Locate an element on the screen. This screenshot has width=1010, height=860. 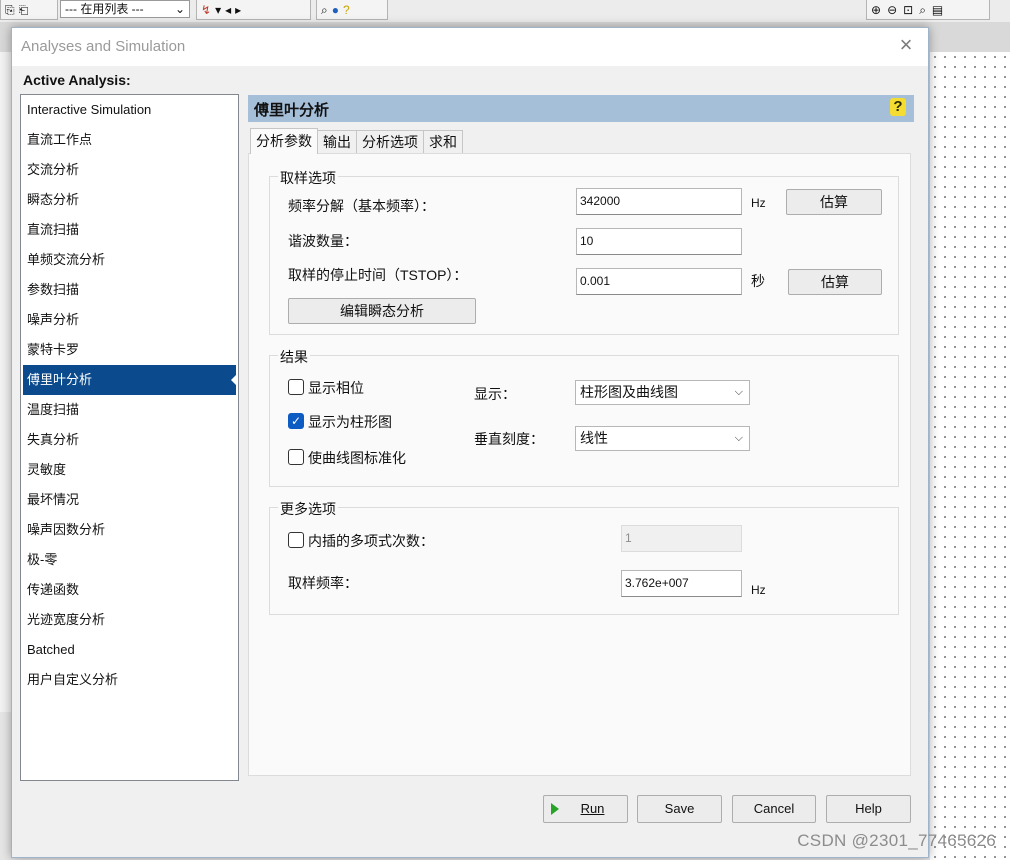
analysis-list-item: 傅里叶分析 is located at coordinates (130, 380).